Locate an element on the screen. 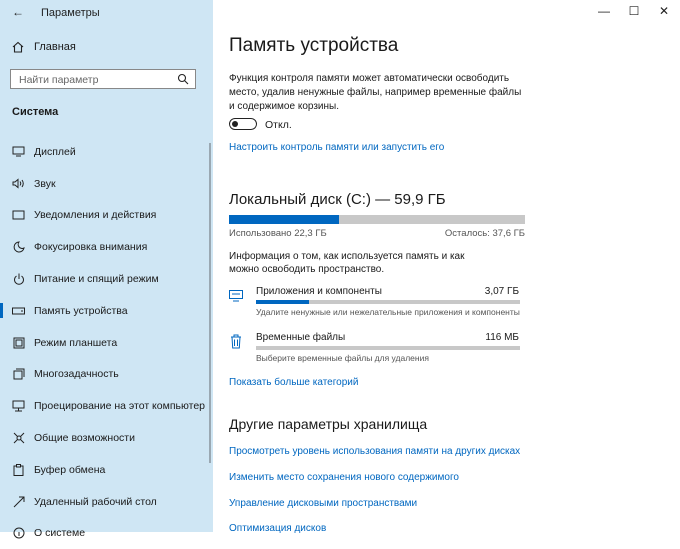  other-settings-title: Другие параметры хранилища is located at coordinates (328, 424).